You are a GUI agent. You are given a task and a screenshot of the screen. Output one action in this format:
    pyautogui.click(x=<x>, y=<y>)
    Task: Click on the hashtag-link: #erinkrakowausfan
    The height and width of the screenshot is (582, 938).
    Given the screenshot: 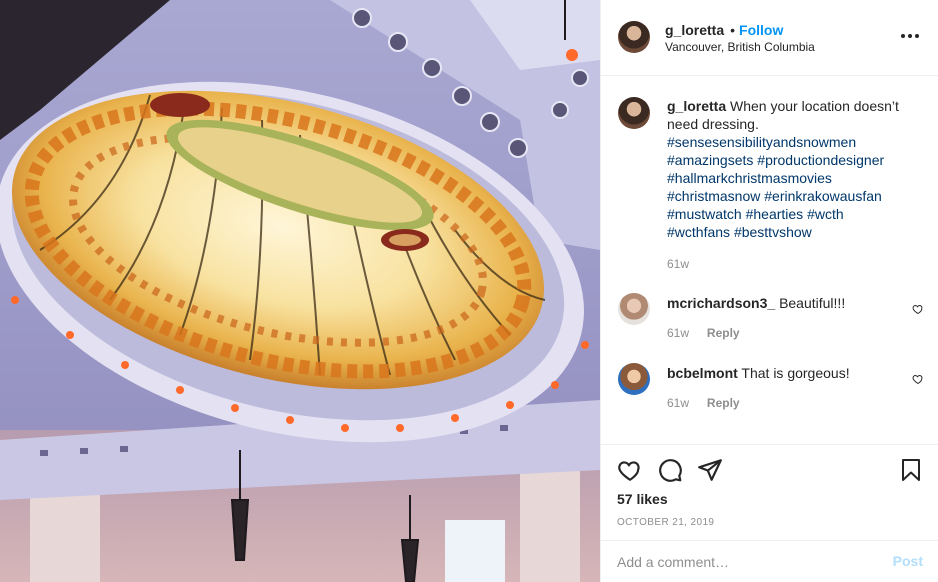 What is the action you would take?
    pyautogui.click(x=823, y=196)
    